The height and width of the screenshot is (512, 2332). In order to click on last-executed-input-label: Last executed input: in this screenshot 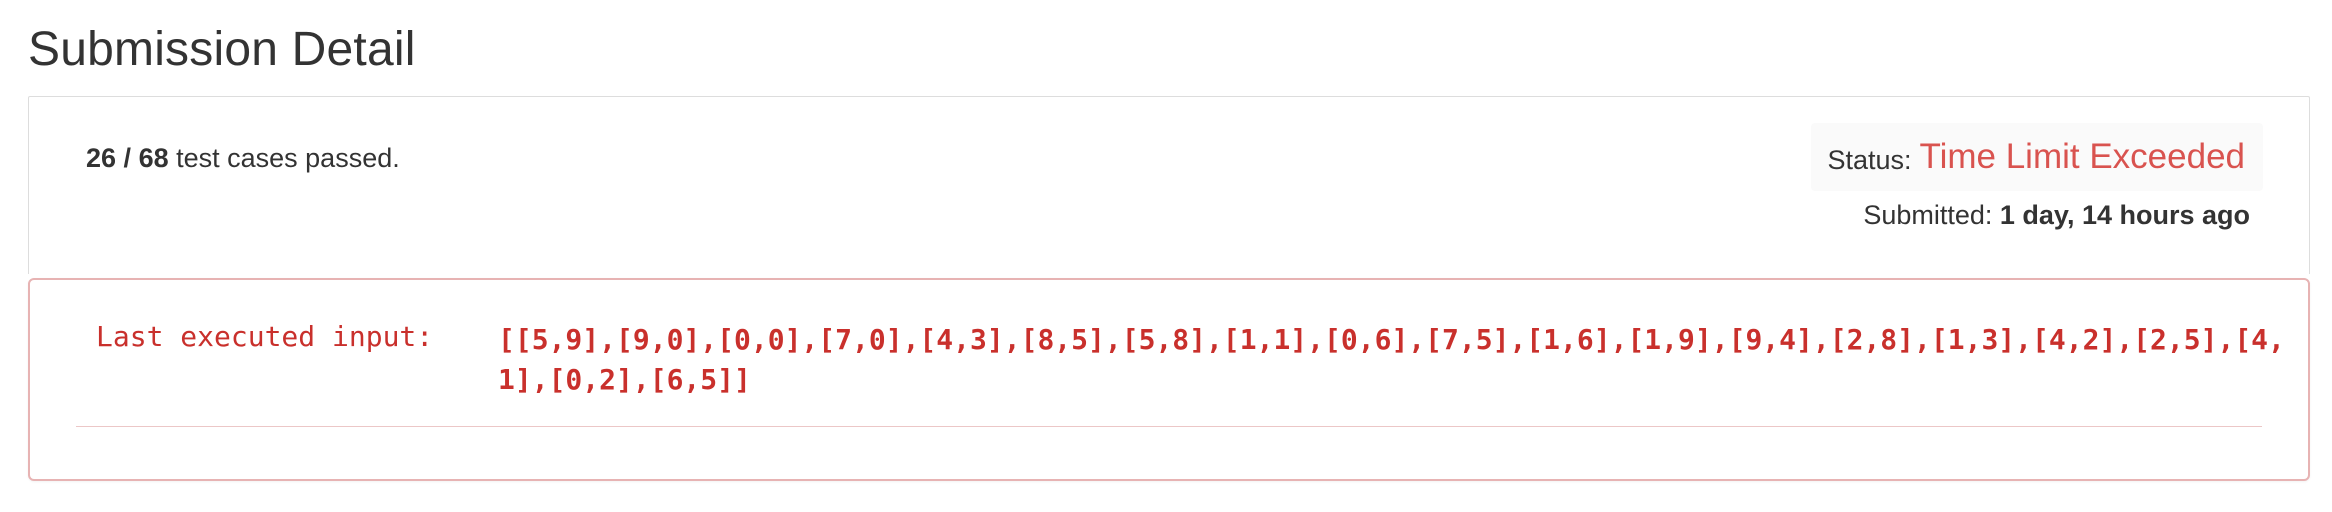, I will do `click(265, 336)`.